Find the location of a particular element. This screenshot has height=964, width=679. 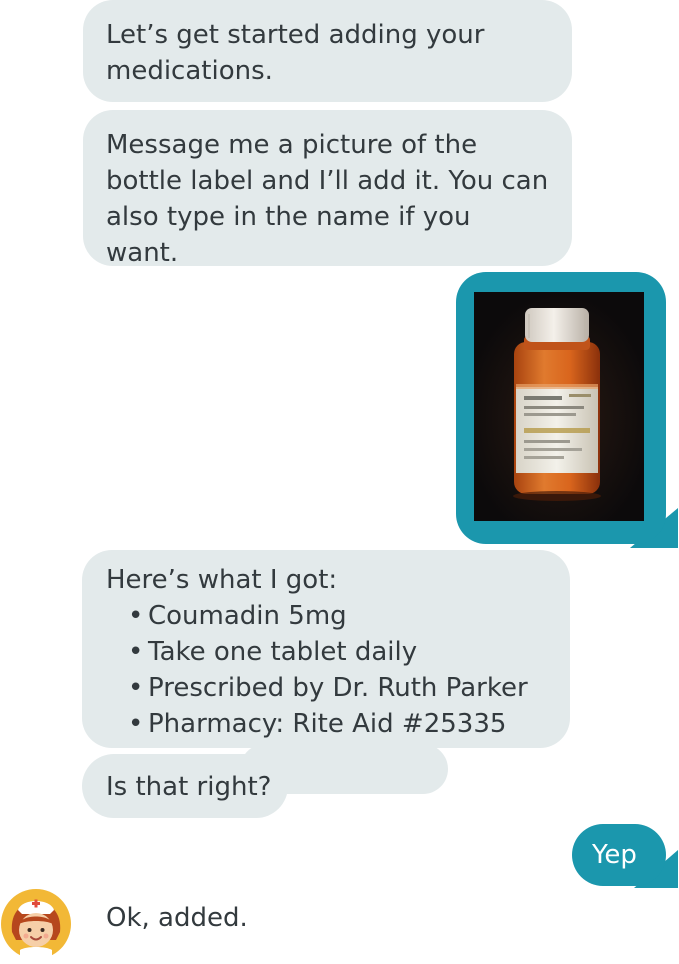

result-item-pharmacy: Pharmacy: Rite Aid #25335 is located at coordinates (338, 724).